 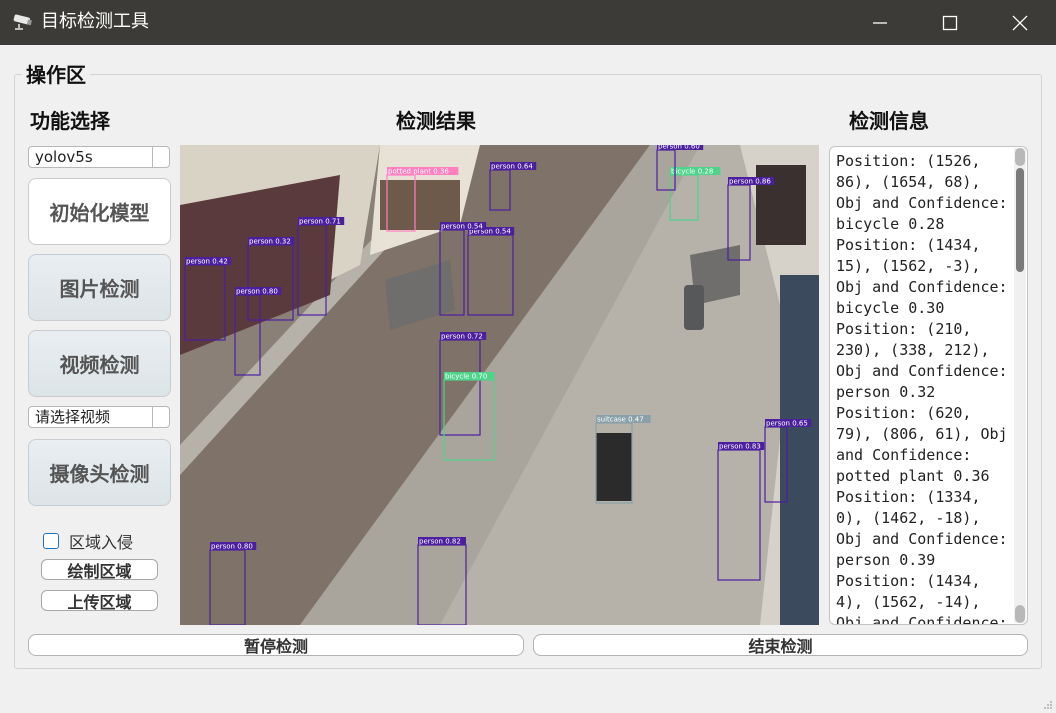 I want to click on detection-label: suitcase 0.47, so click(x=620, y=420).